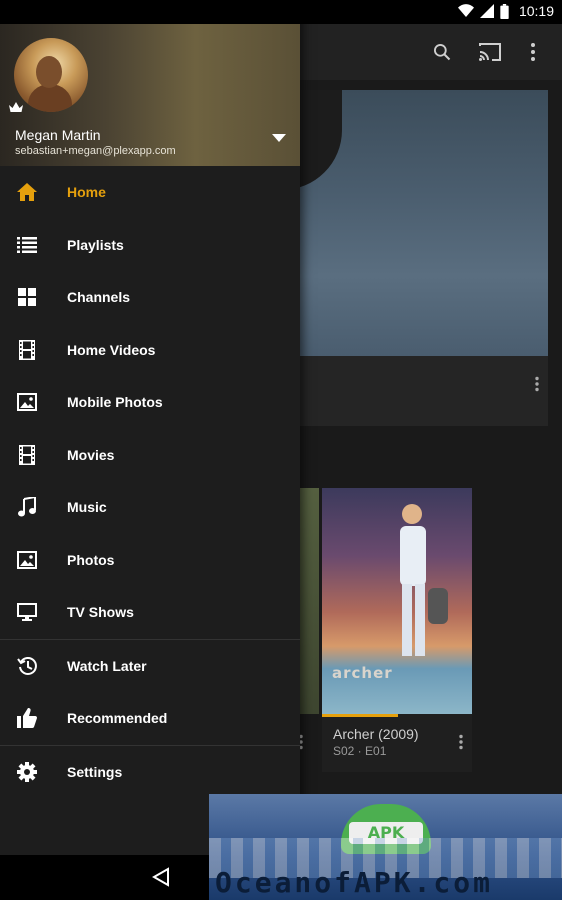  Describe the element at coordinates (504, 11) in the screenshot. I see `battery-icon` at that location.